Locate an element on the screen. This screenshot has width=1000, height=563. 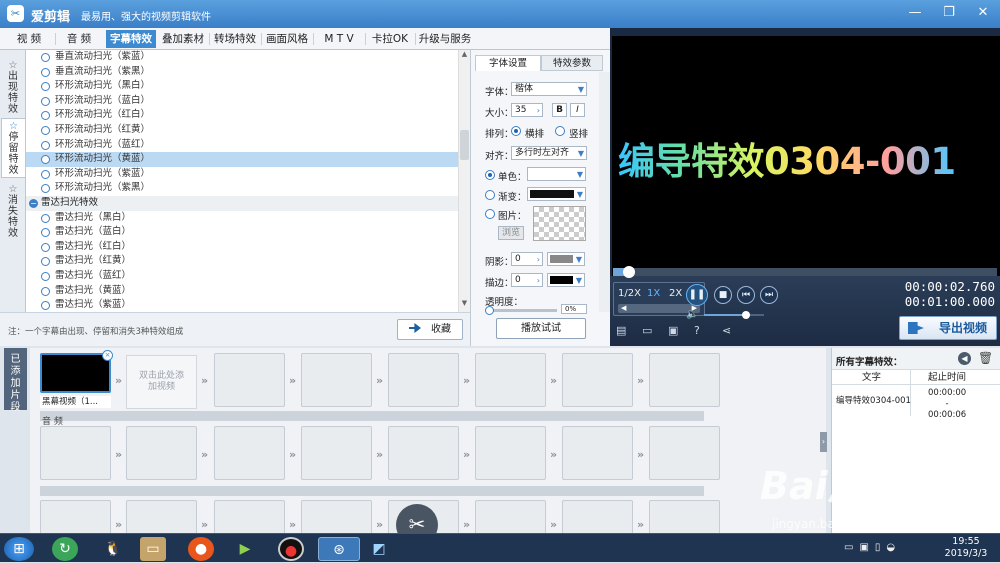
shadow-input: 0 › is located at coordinates (527, 259).